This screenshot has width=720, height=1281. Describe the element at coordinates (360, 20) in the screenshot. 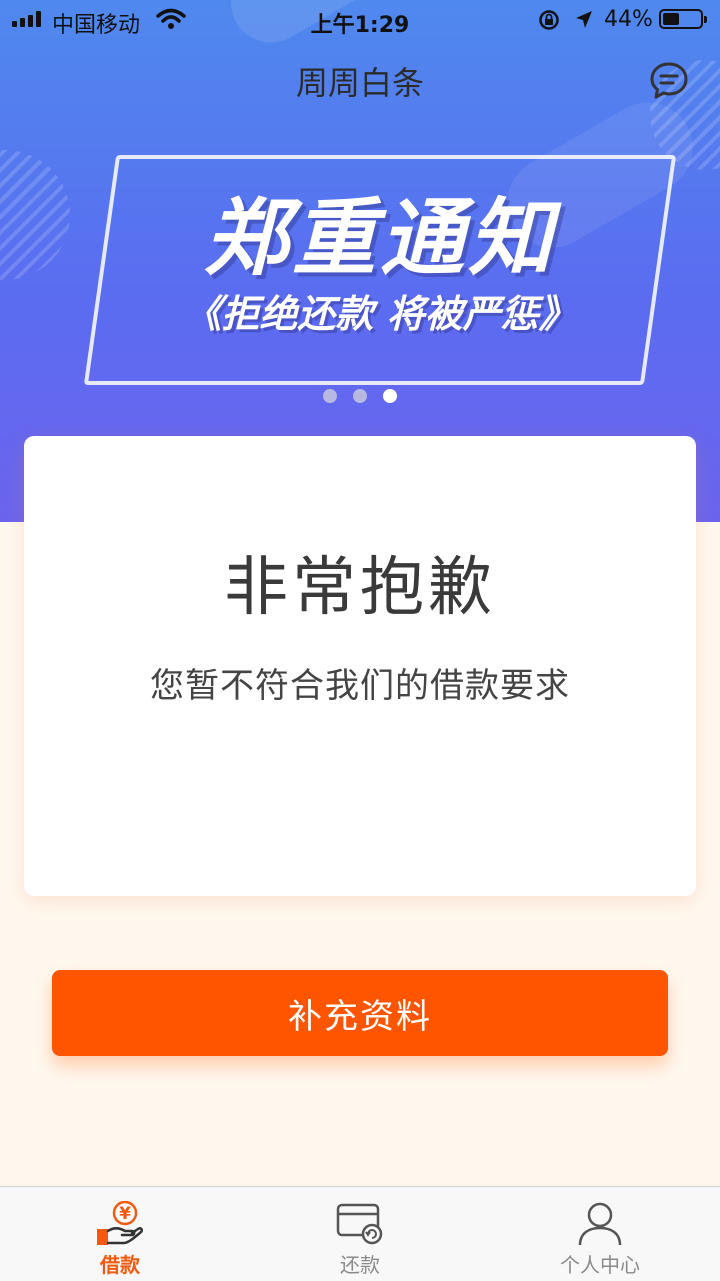

I see `status-bar: 中国移动 上午1:29 44%` at that location.